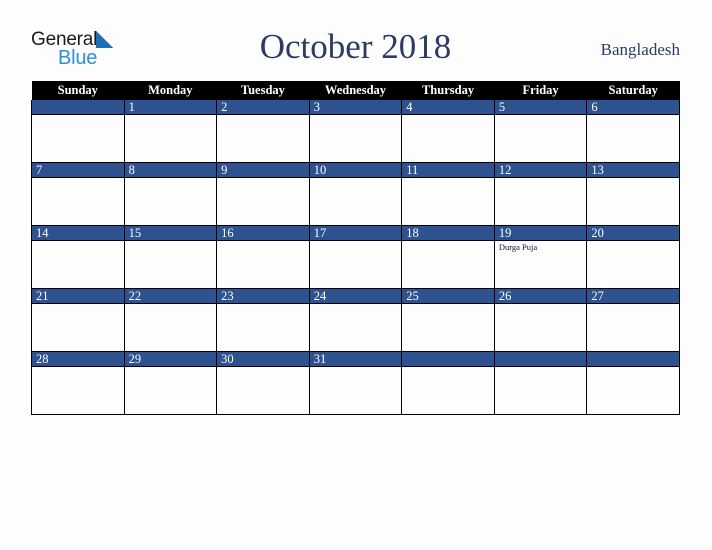 This screenshot has height=550, width=712. I want to click on calendar-day-cell: 21, so click(78, 320).